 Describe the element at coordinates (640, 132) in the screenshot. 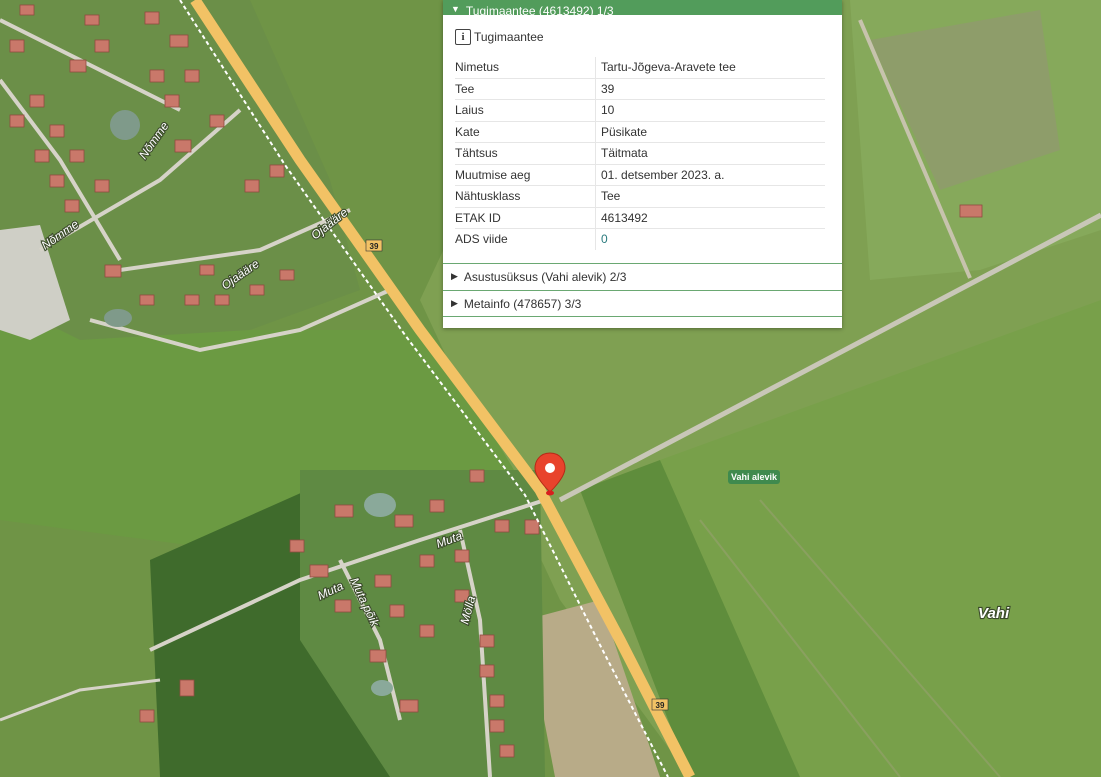

I see `table-row: Kate Püsikate` at that location.